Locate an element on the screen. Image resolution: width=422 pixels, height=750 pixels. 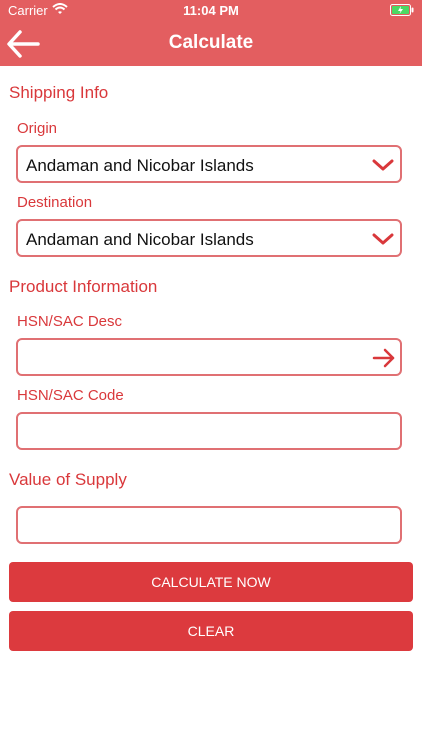
clear-button: CLEAR is located at coordinates (211, 631).